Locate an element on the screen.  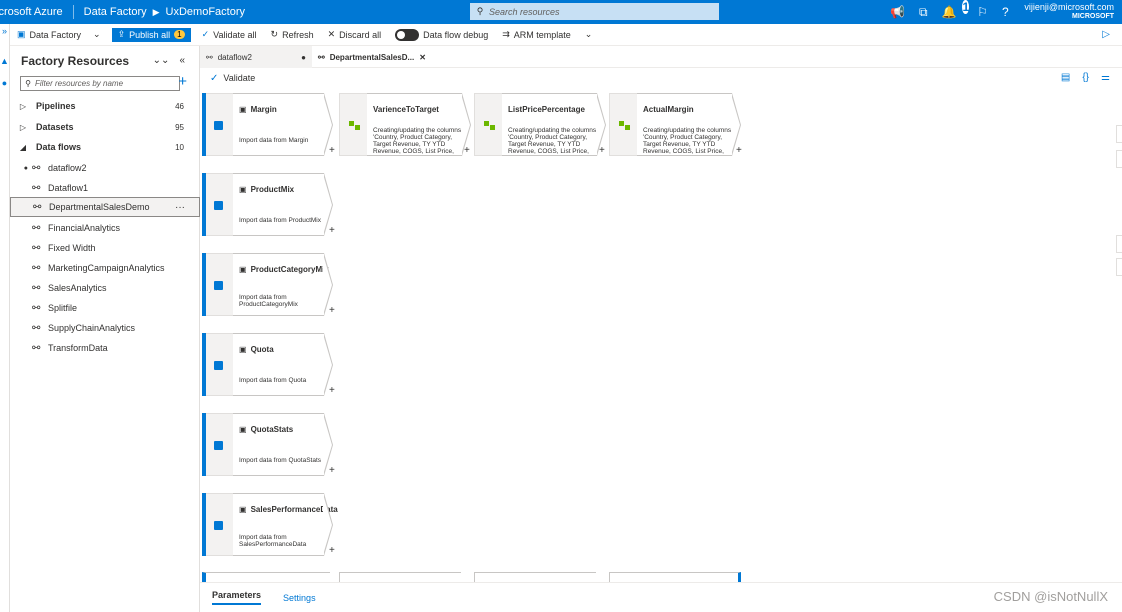
dataflow-item: ⚯ Dataflow1 is located at coordinates (105, 188).